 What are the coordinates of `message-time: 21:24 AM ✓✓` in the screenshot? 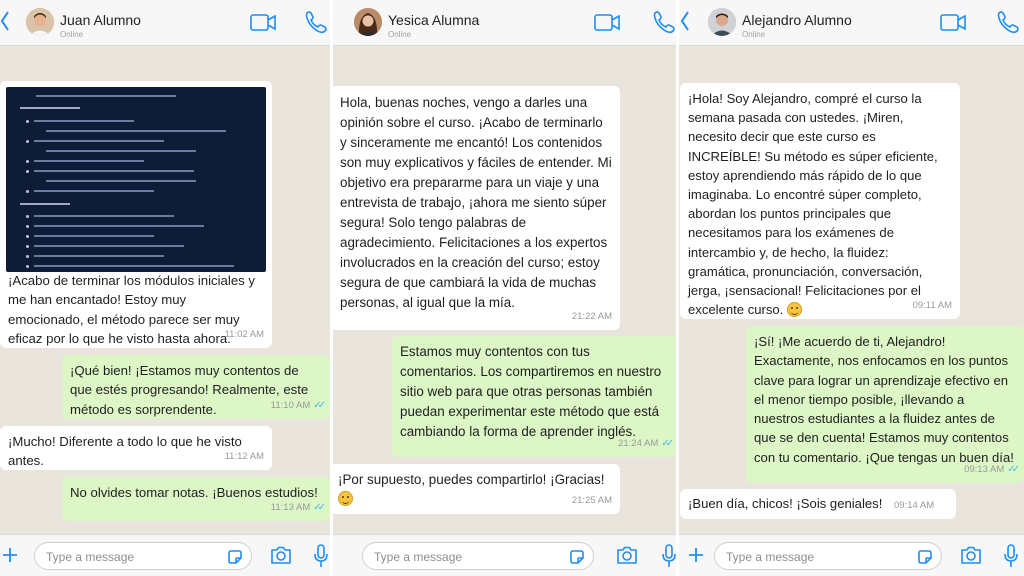 It's located at (646, 443).